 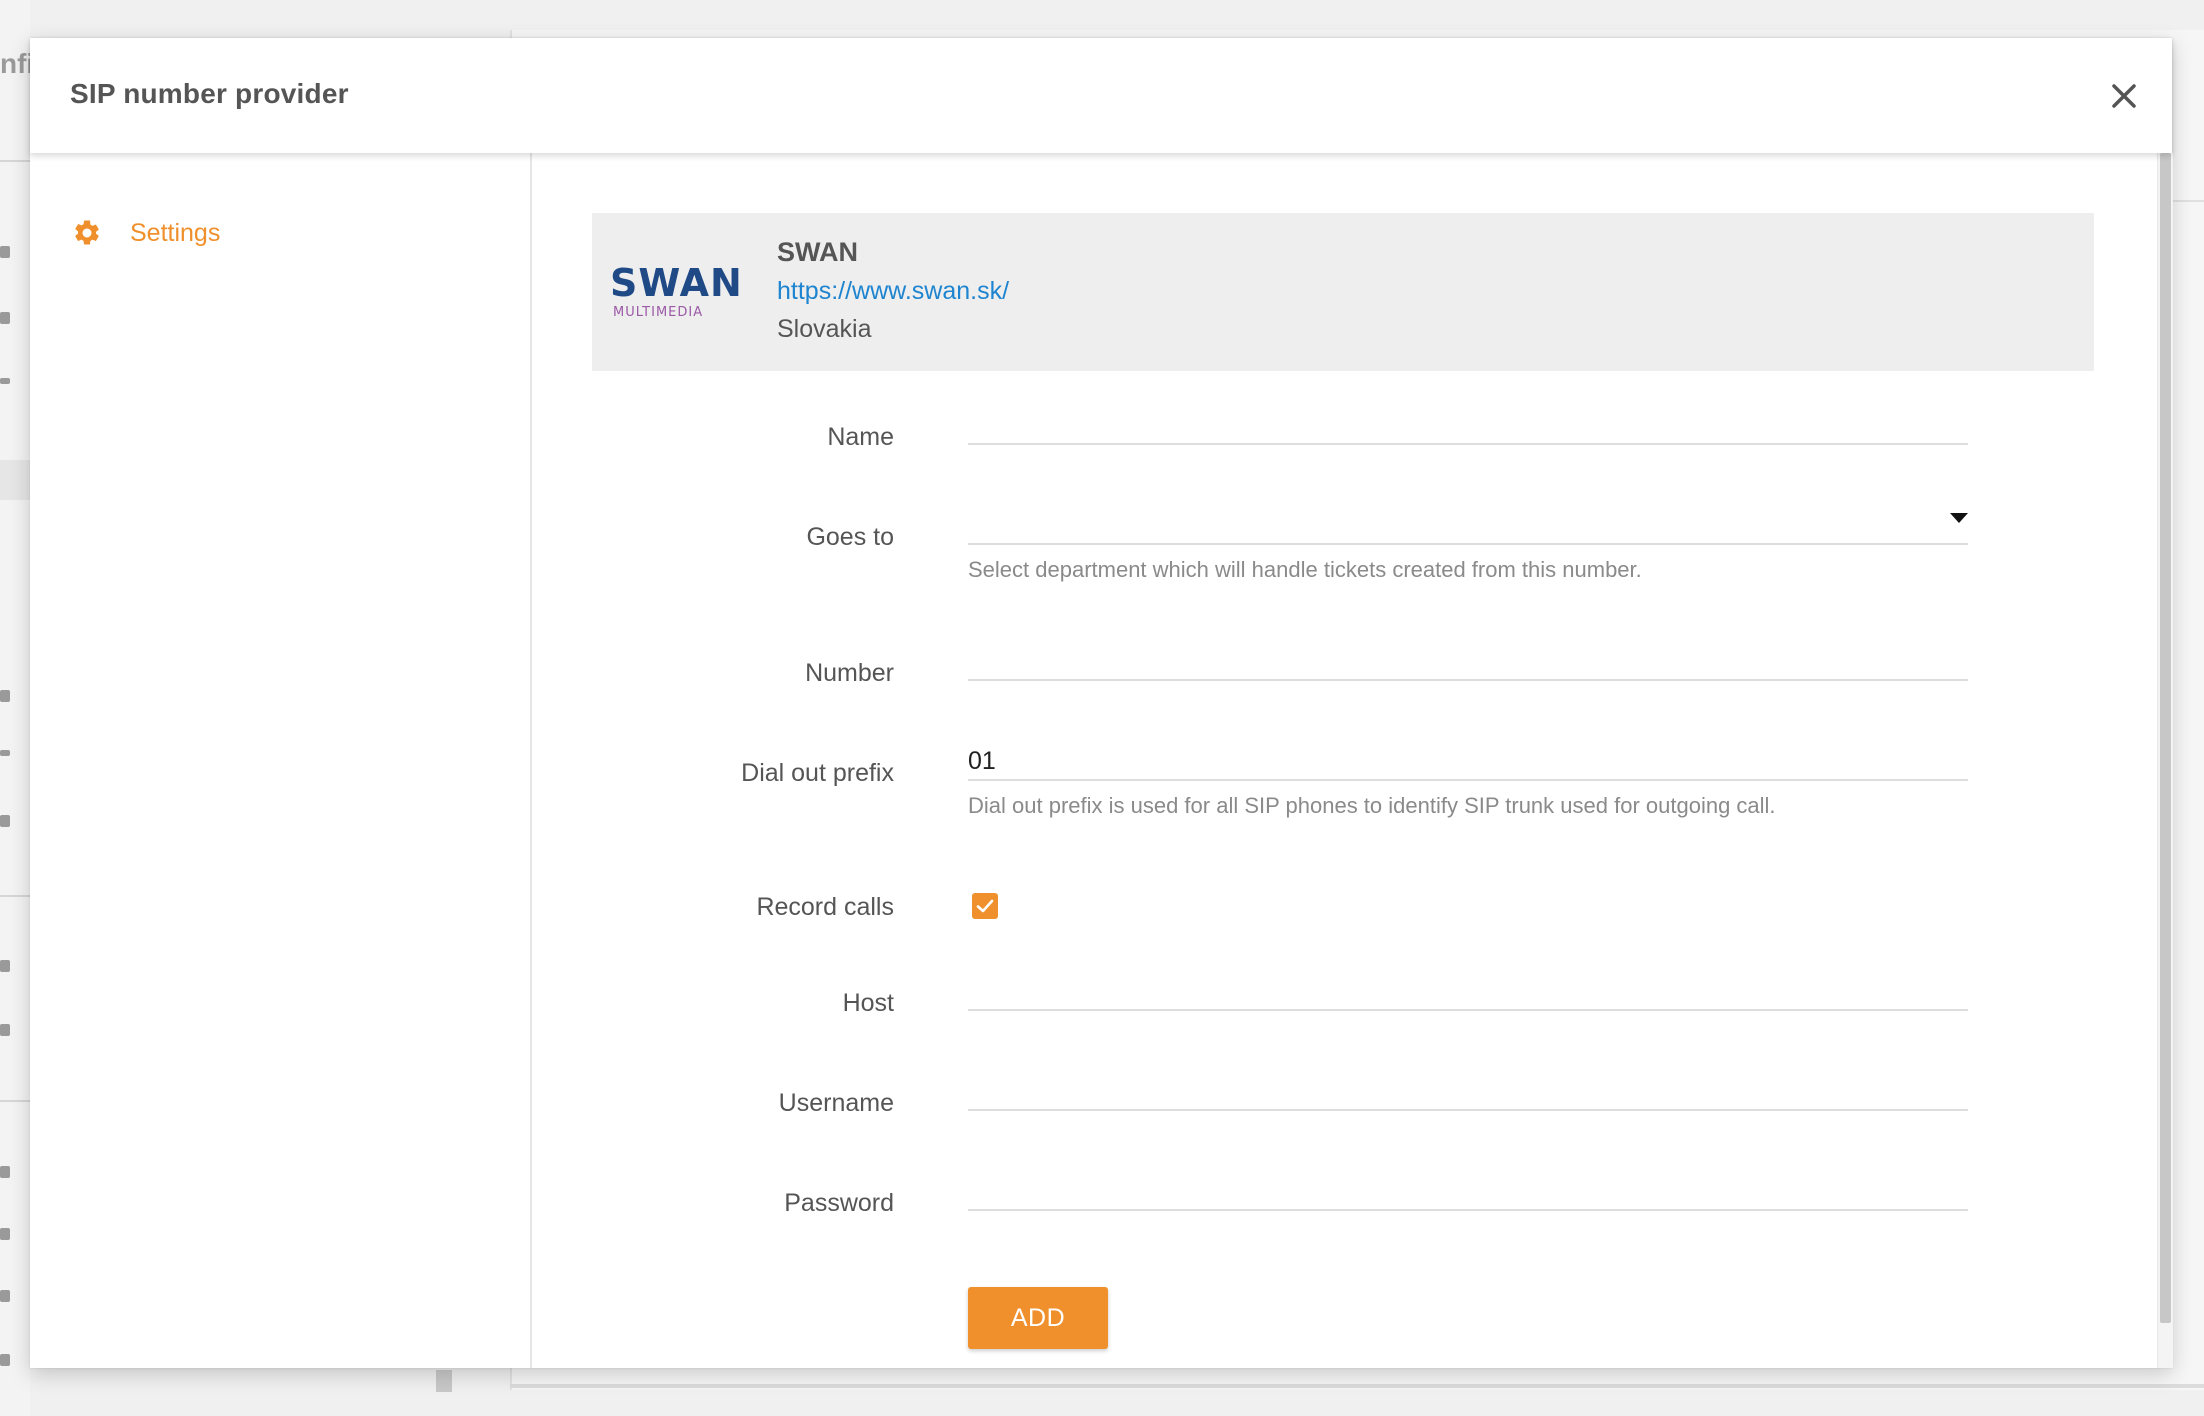 What do you see at coordinates (1959, 518) in the screenshot?
I see `chevron-down-icon` at bounding box center [1959, 518].